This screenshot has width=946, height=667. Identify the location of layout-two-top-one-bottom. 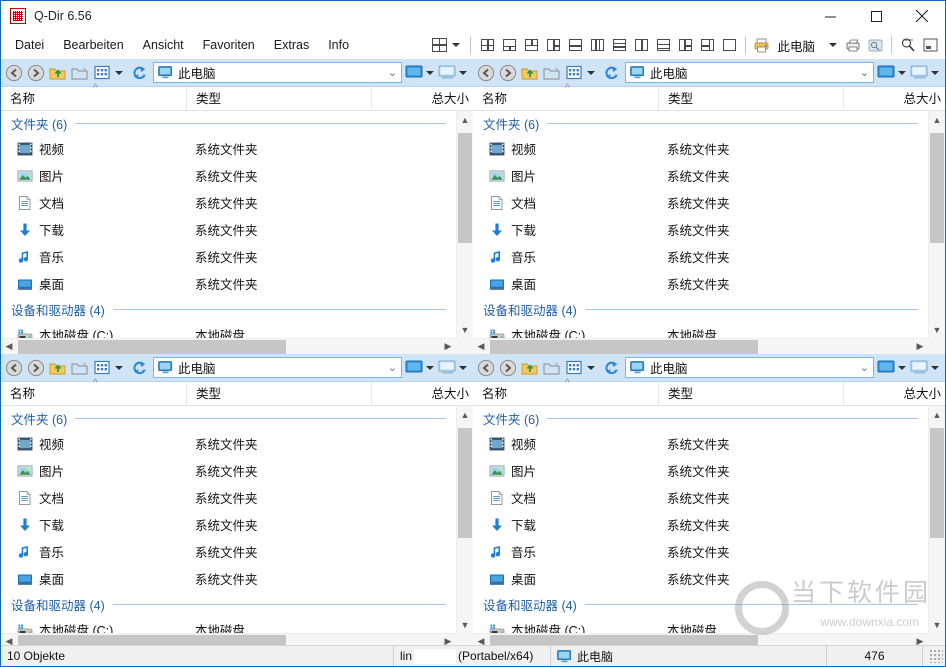
(531, 45).